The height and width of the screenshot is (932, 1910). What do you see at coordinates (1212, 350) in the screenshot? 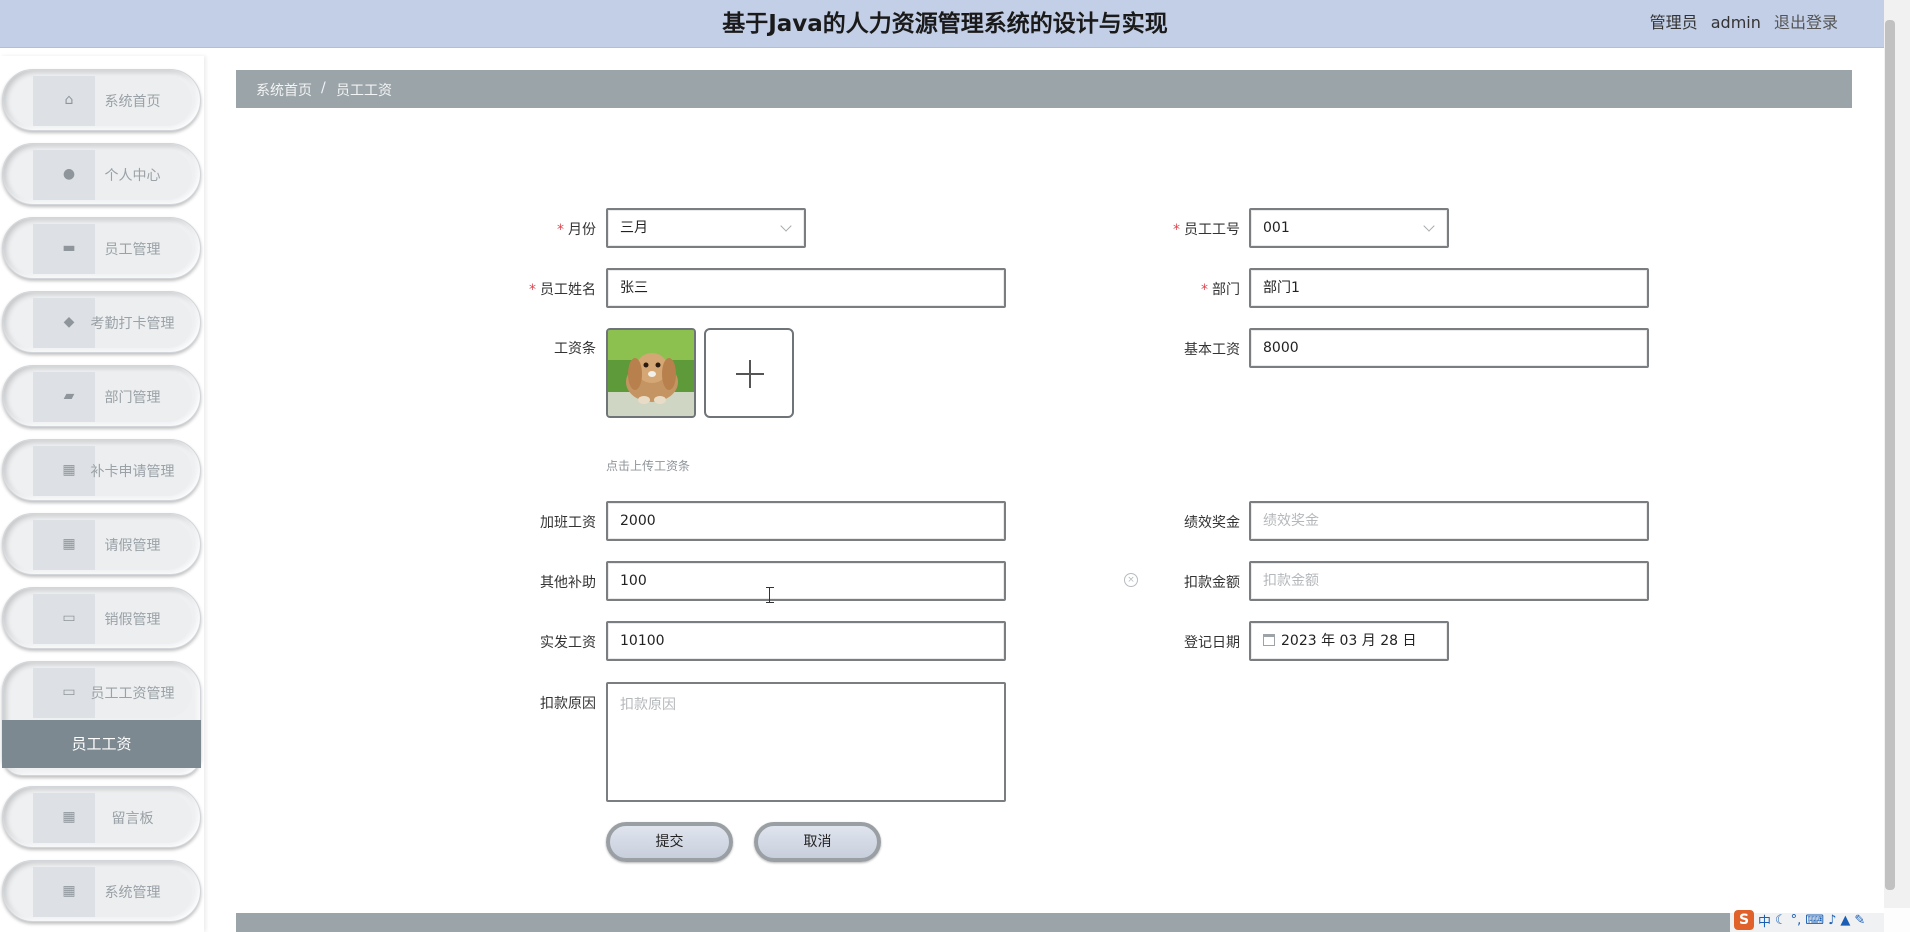
I see `base-salary-label: 基本工资` at bounding box center [1212, 350].